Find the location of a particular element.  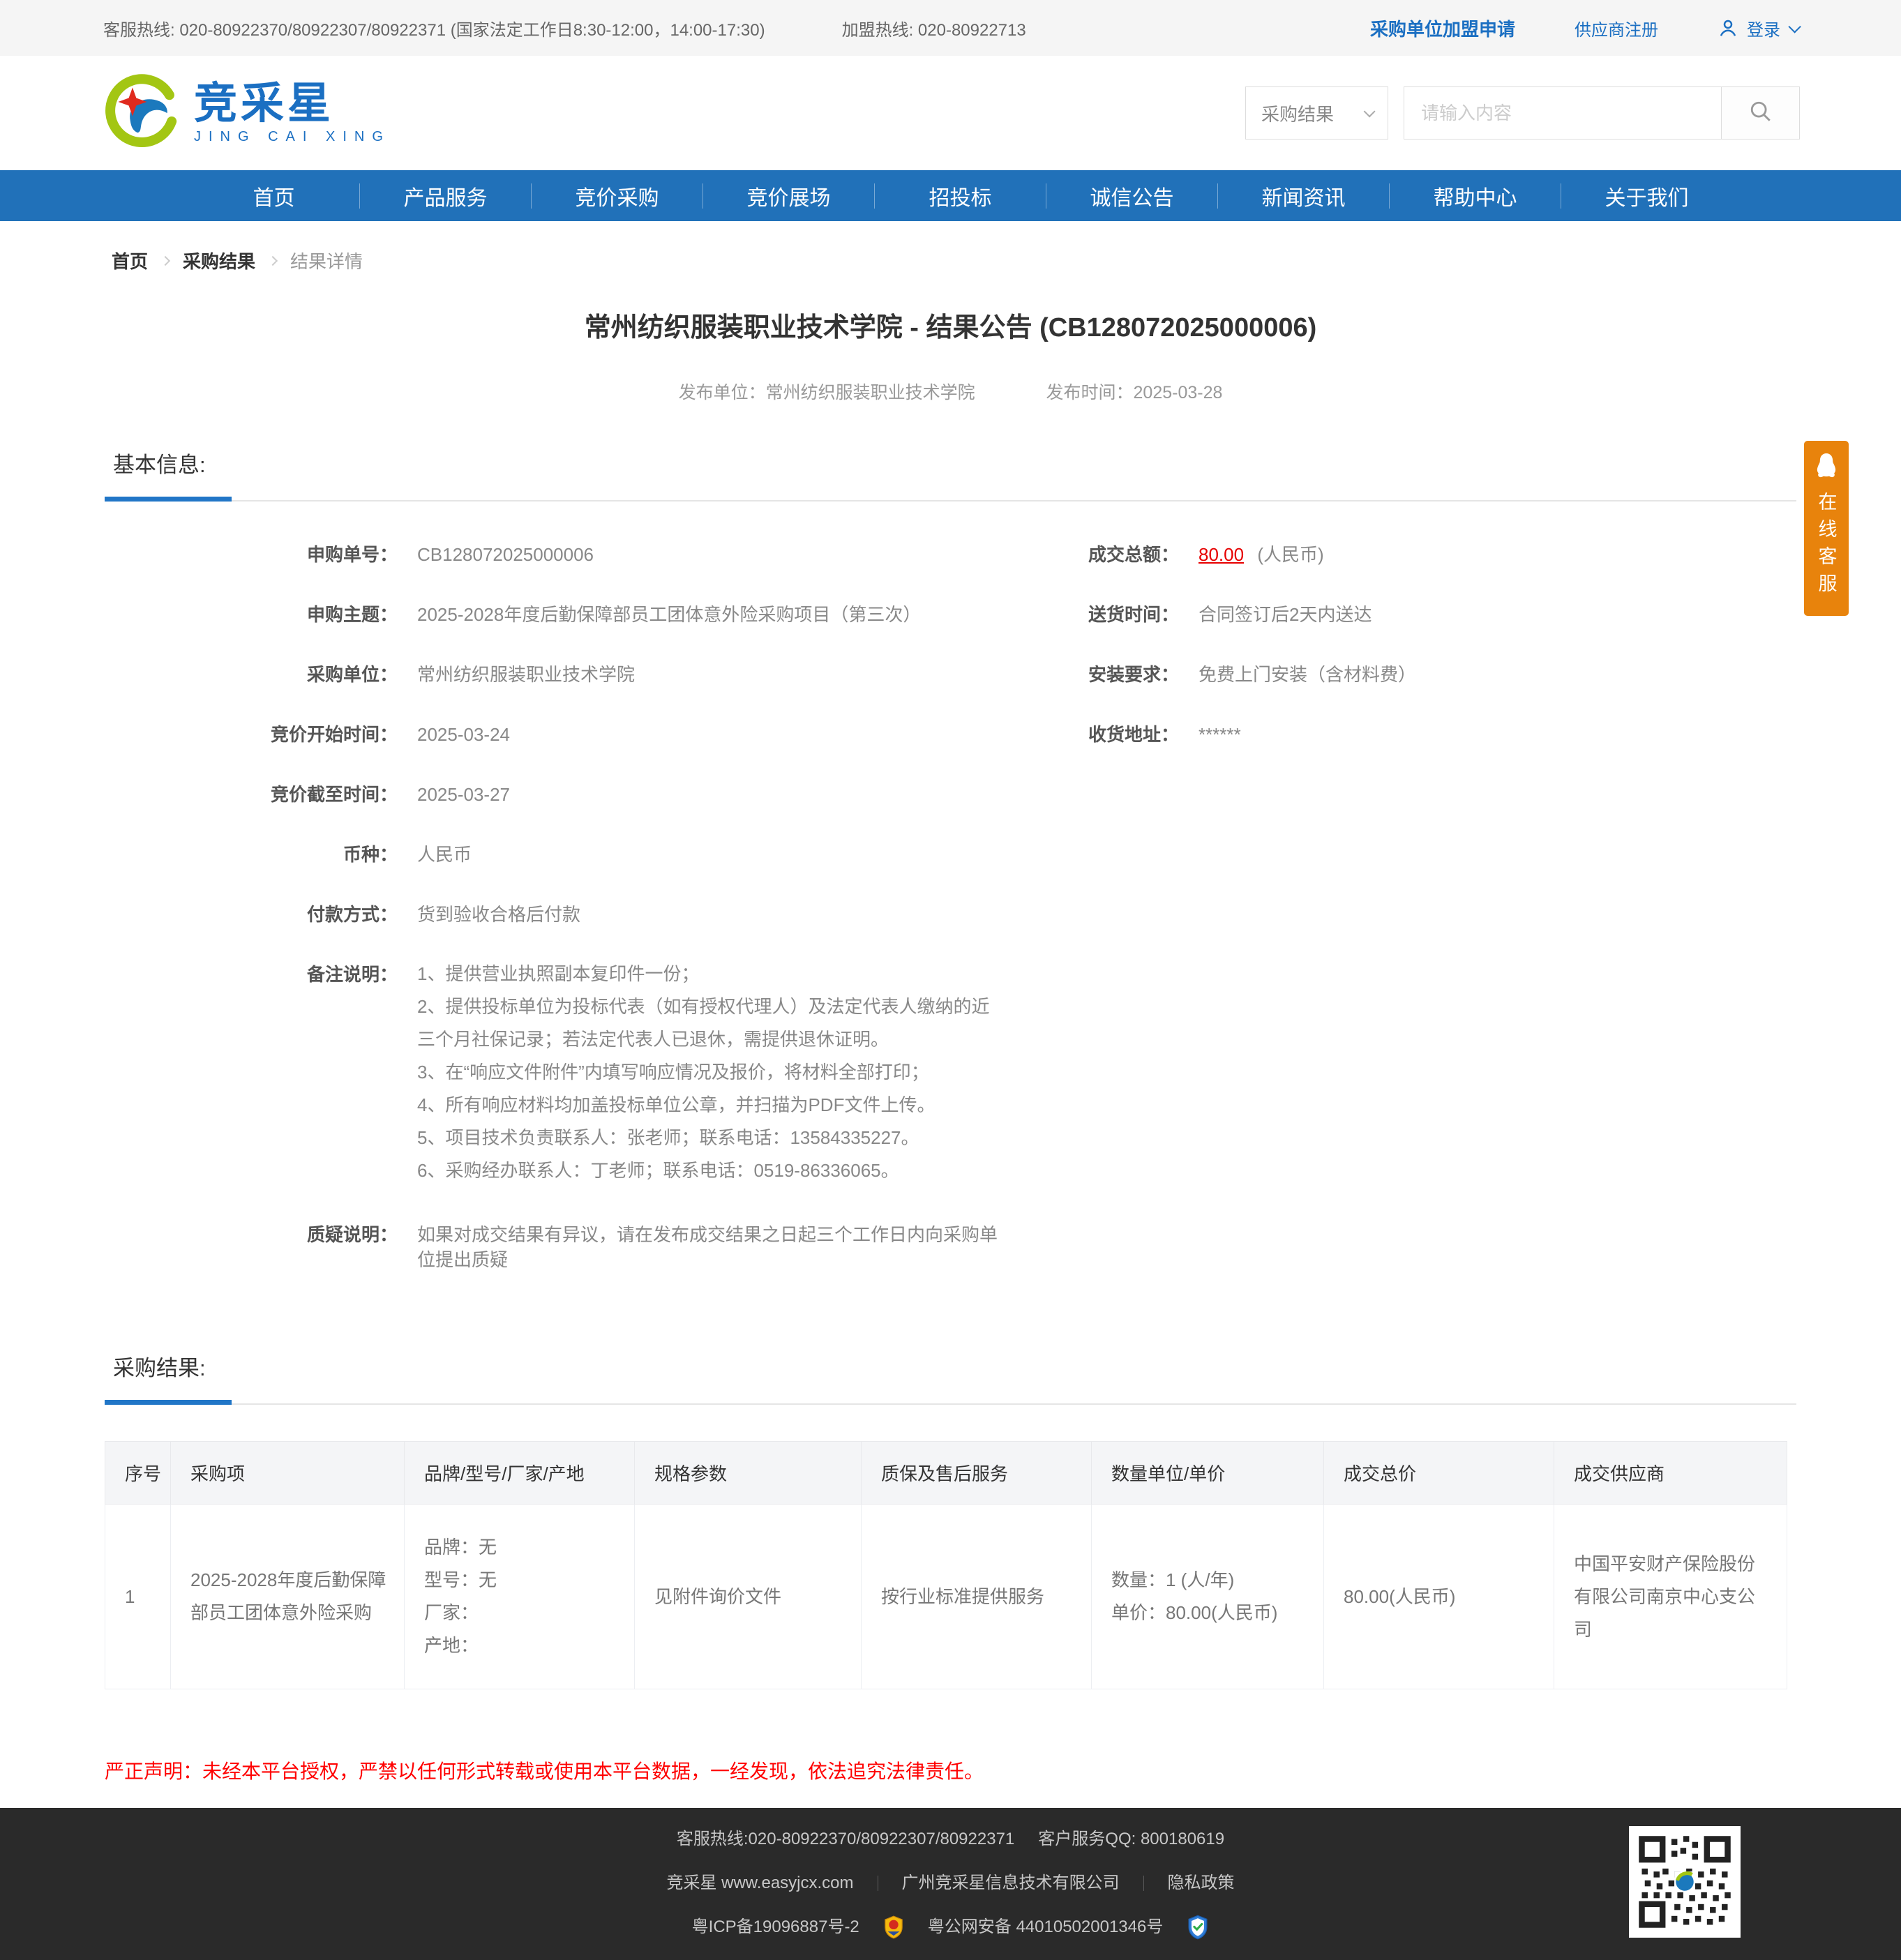

field-order-no: 申购单号： CB128072025000006 is located at coordinates (553, 554).